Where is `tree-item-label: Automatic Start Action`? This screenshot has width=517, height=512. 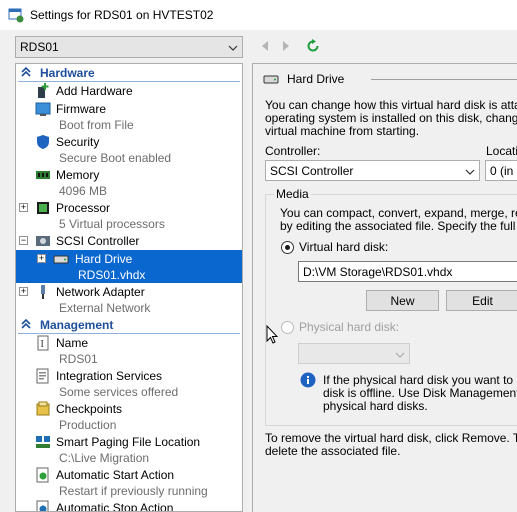
tree-item-label: Automatic Start Action is located at coordinates (115, 475).